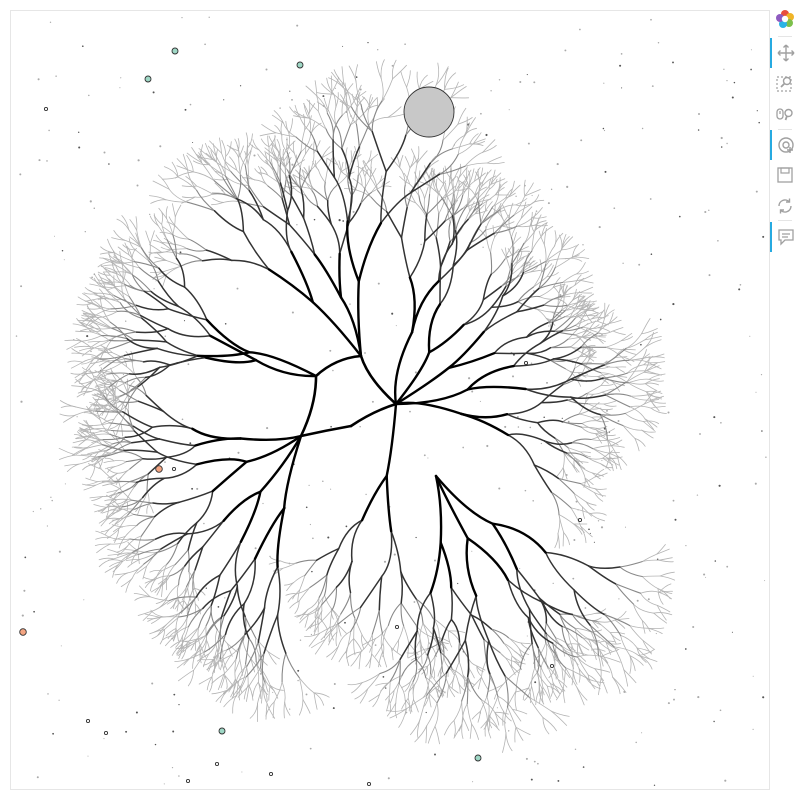  I want to click on bokeh-logo-icon, so click(785, 19).